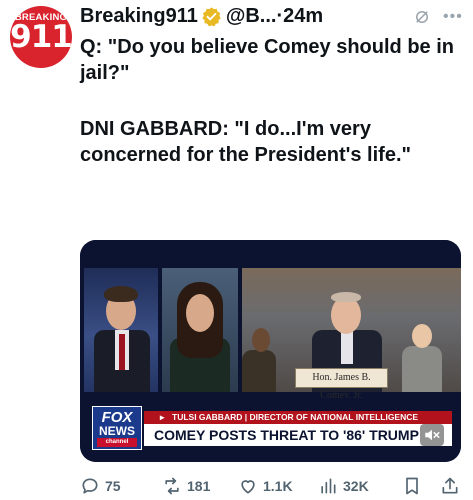 This screenshot has width=473, height=500. I want to click on avatar: BREAKING 911, so click(41, 37).